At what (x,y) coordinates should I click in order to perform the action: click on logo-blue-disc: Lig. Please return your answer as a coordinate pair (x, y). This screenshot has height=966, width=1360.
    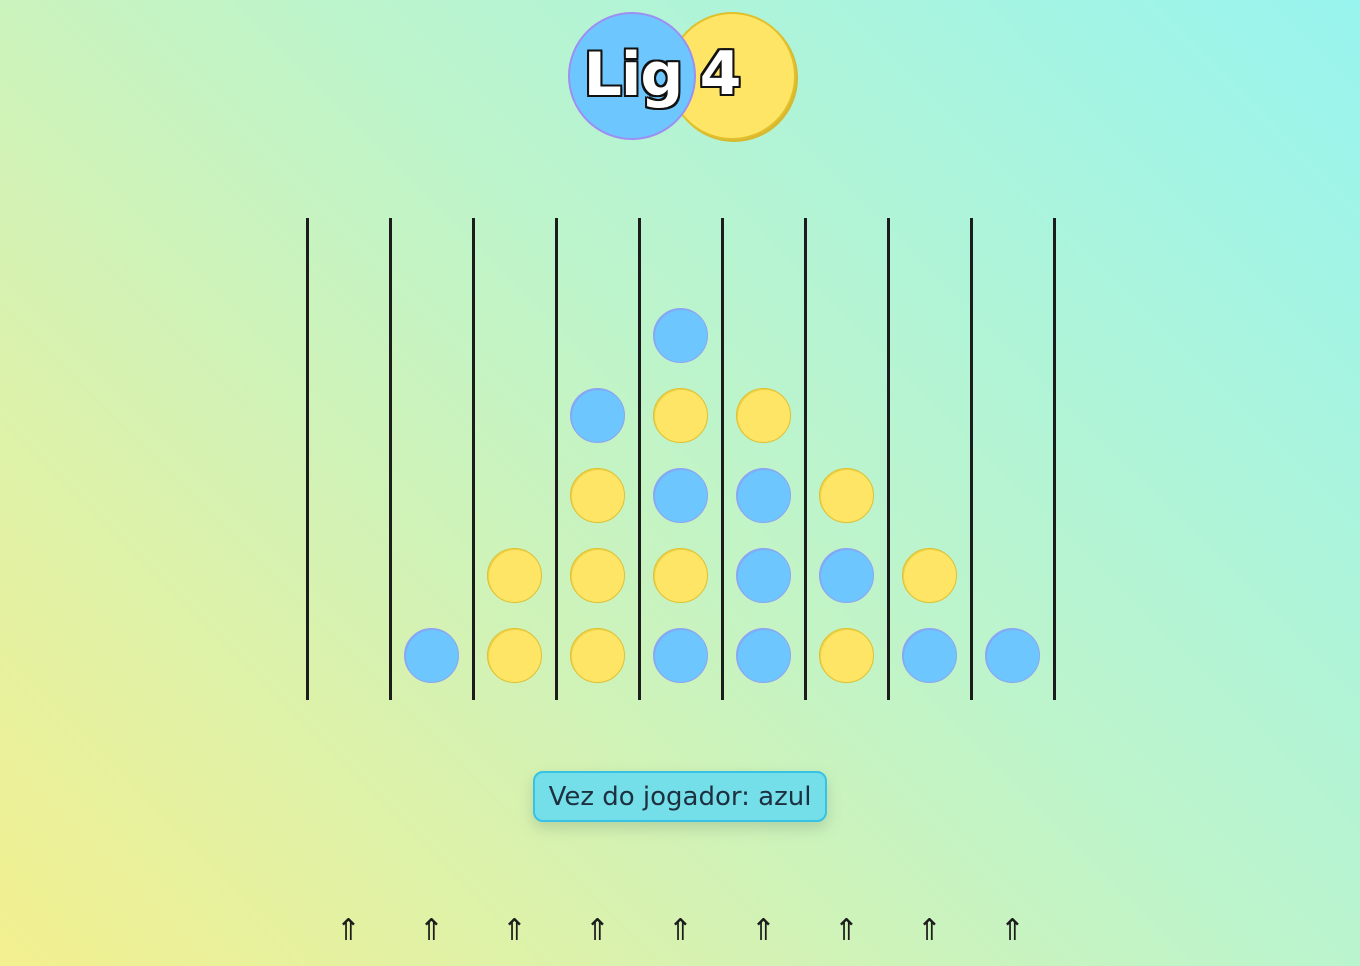
    Looking at the image, I should click on (632, 76).